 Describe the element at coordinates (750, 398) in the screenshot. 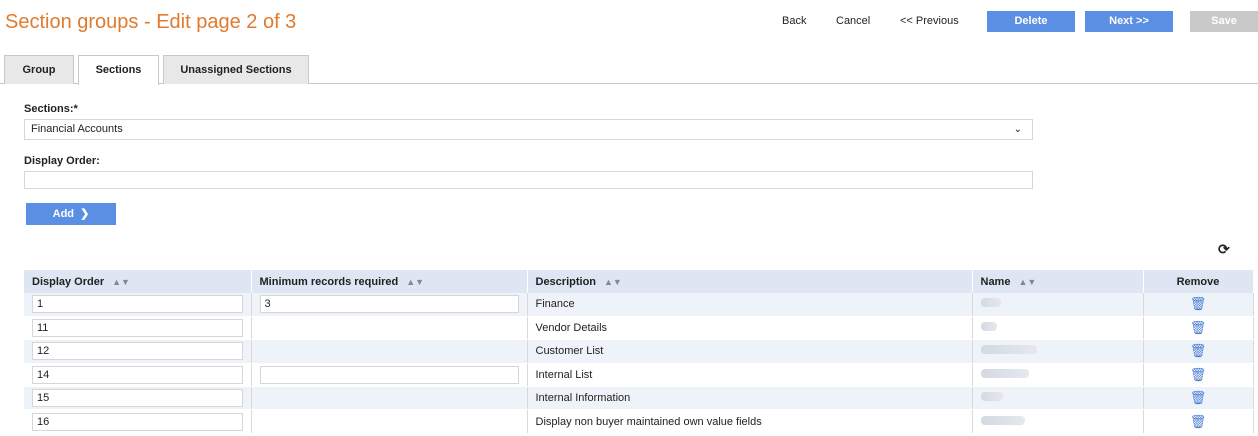

I see `cell-description: Internal Information` at that location.